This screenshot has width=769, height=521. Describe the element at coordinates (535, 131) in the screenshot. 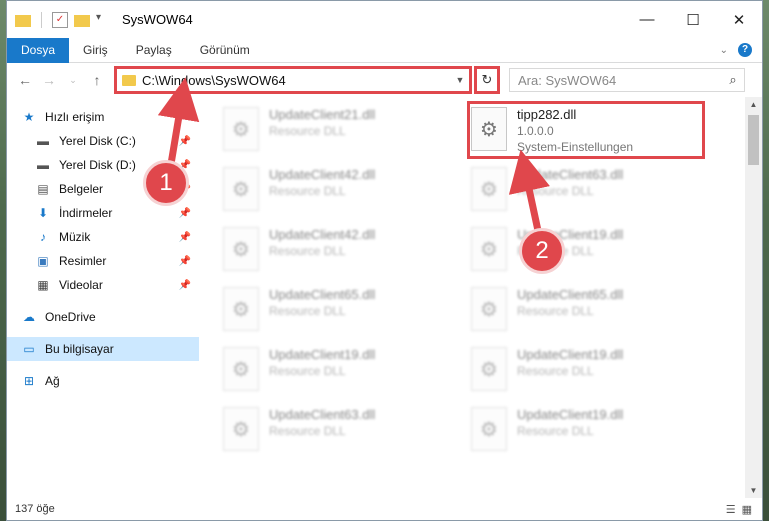

I see `file-version: 1.0.0.0` at that location.